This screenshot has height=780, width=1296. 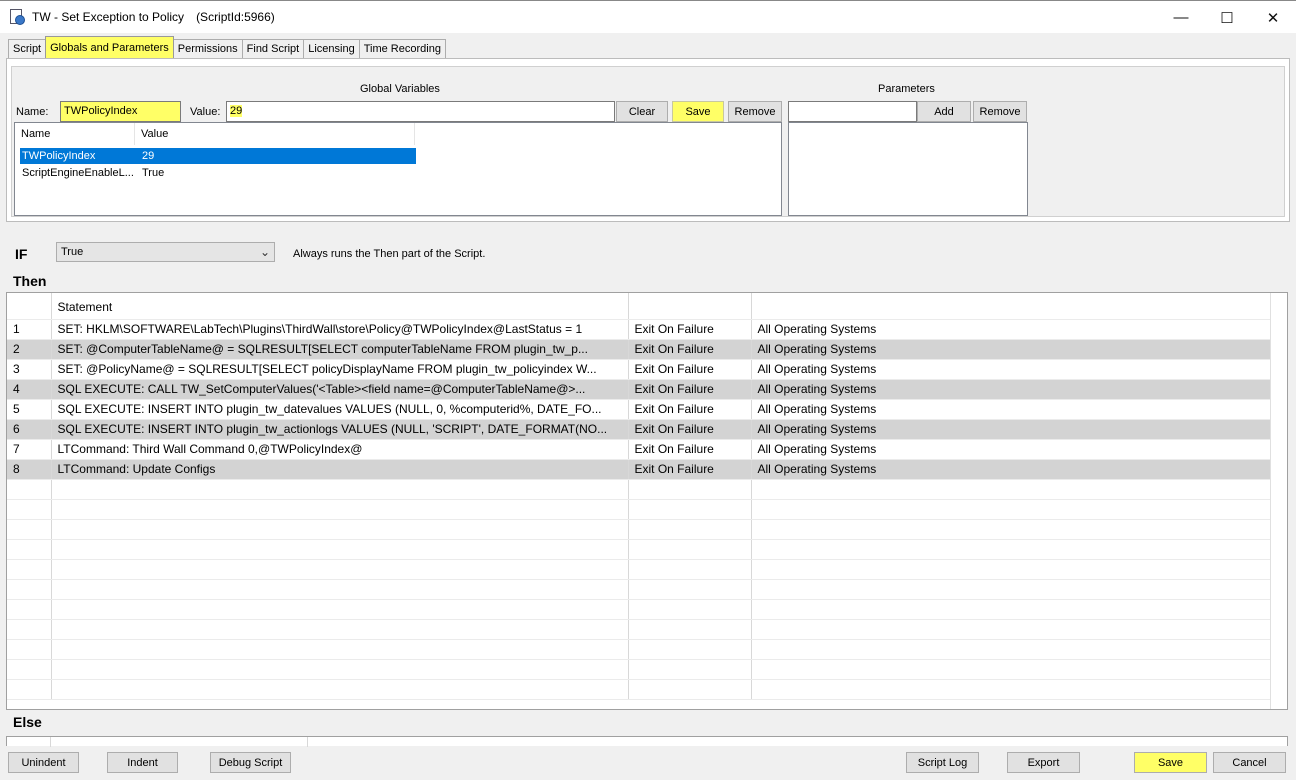 What do you see at coordinates (30, 281) in the screenshot?
I see `then-label: Then` at bounding box center [30, 281].